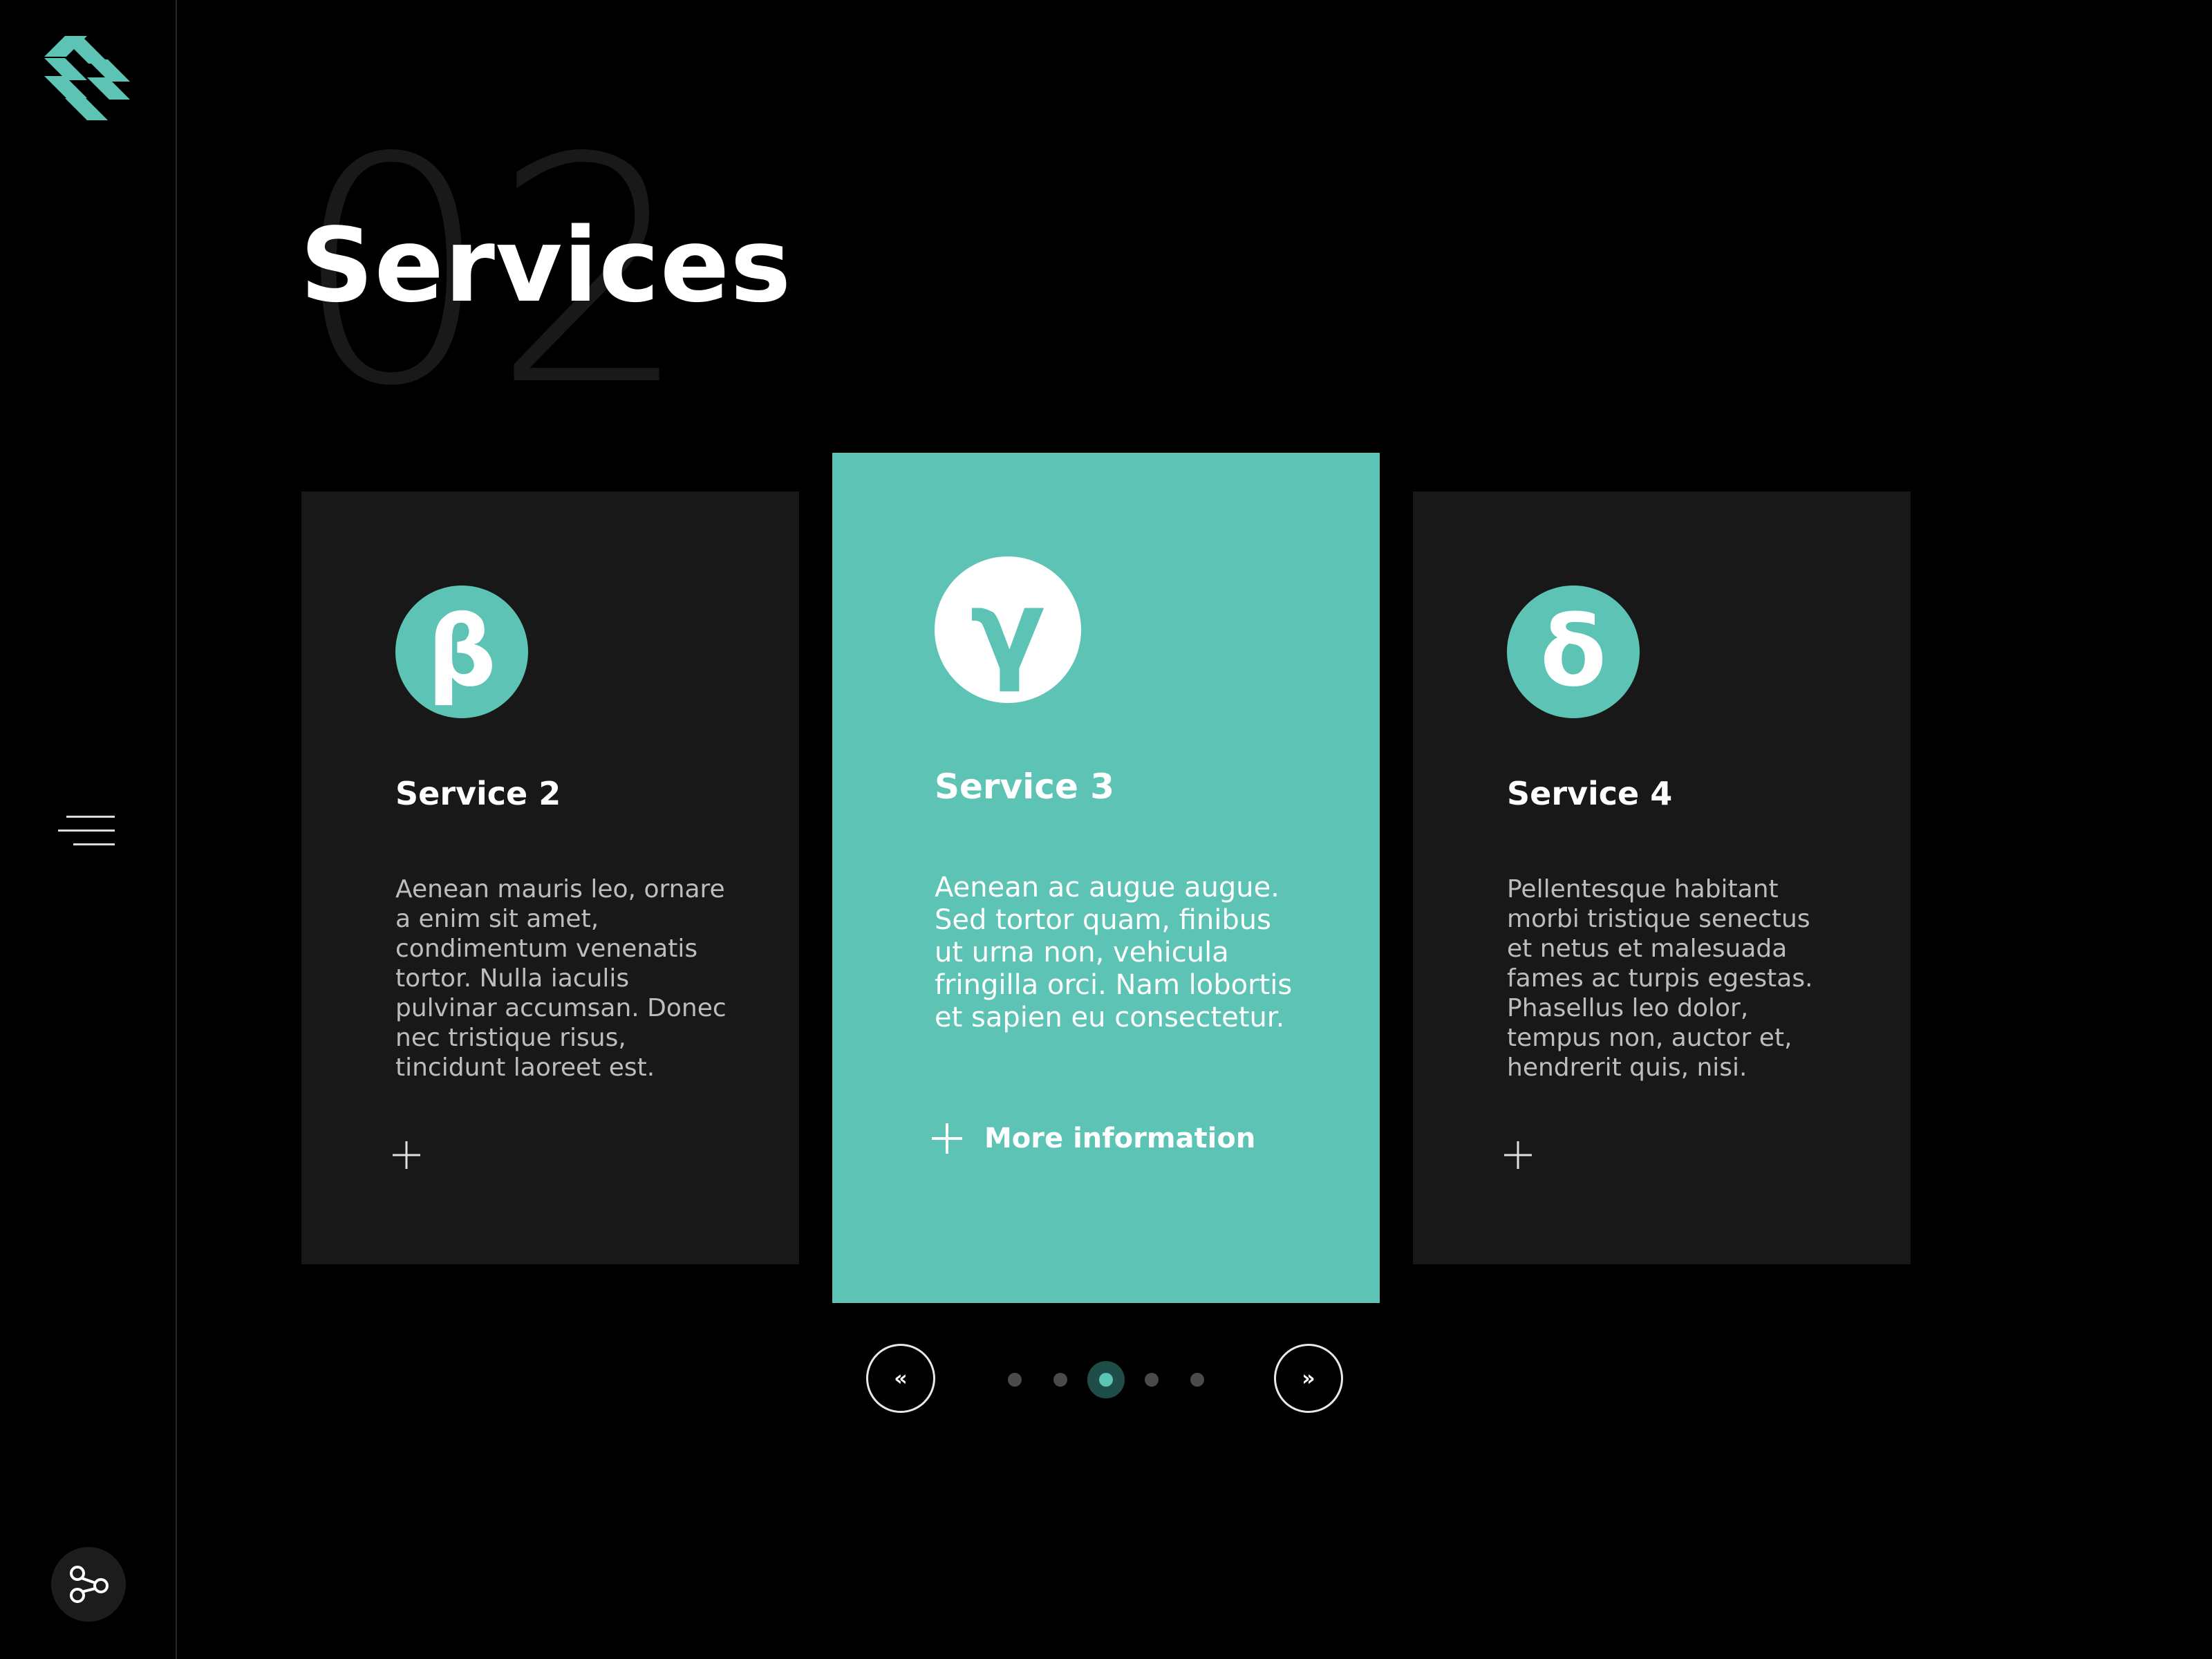 This screenshot has height=1659, width=2212. I want to click on beta-icon: β, so click(461, 651).